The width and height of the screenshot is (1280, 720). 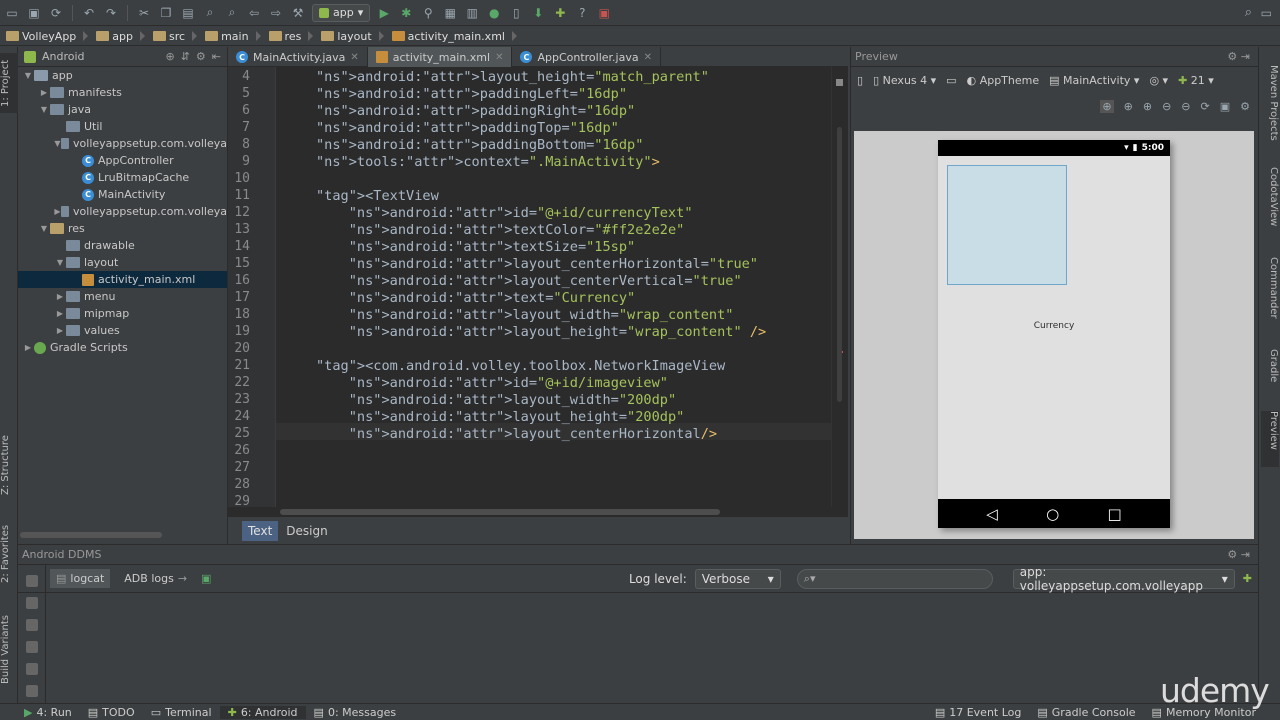 I want to click on forward-icon: ⇨, so click(x=276, y=13).